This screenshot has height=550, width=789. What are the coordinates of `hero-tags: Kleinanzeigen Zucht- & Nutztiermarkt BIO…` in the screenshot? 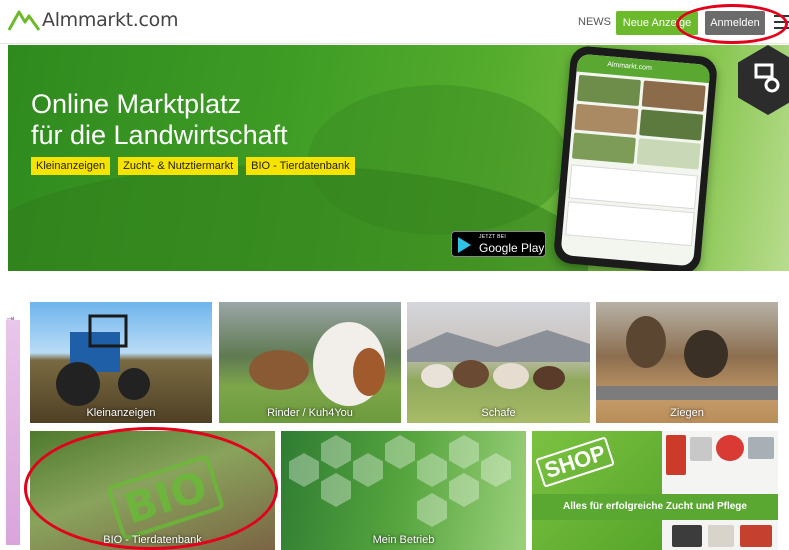 It's located at (193, 166).